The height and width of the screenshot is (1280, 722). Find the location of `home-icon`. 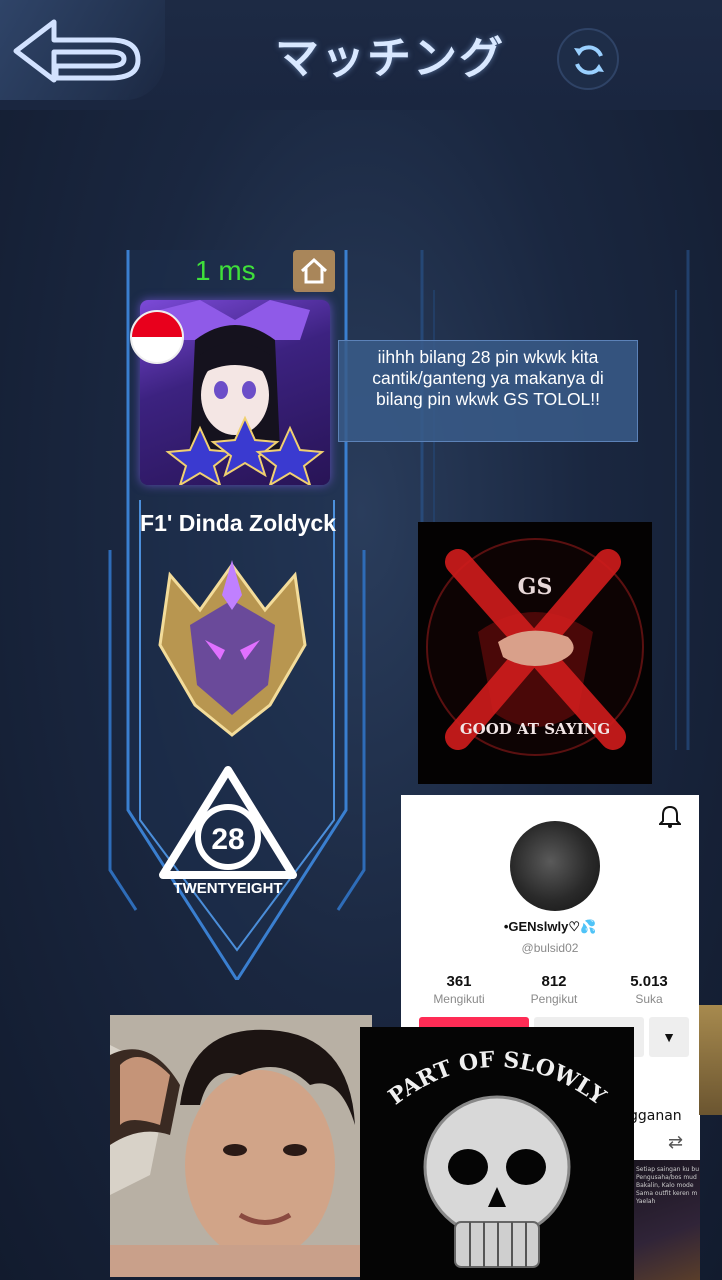

home-icon is located at coordinates (314, 270).